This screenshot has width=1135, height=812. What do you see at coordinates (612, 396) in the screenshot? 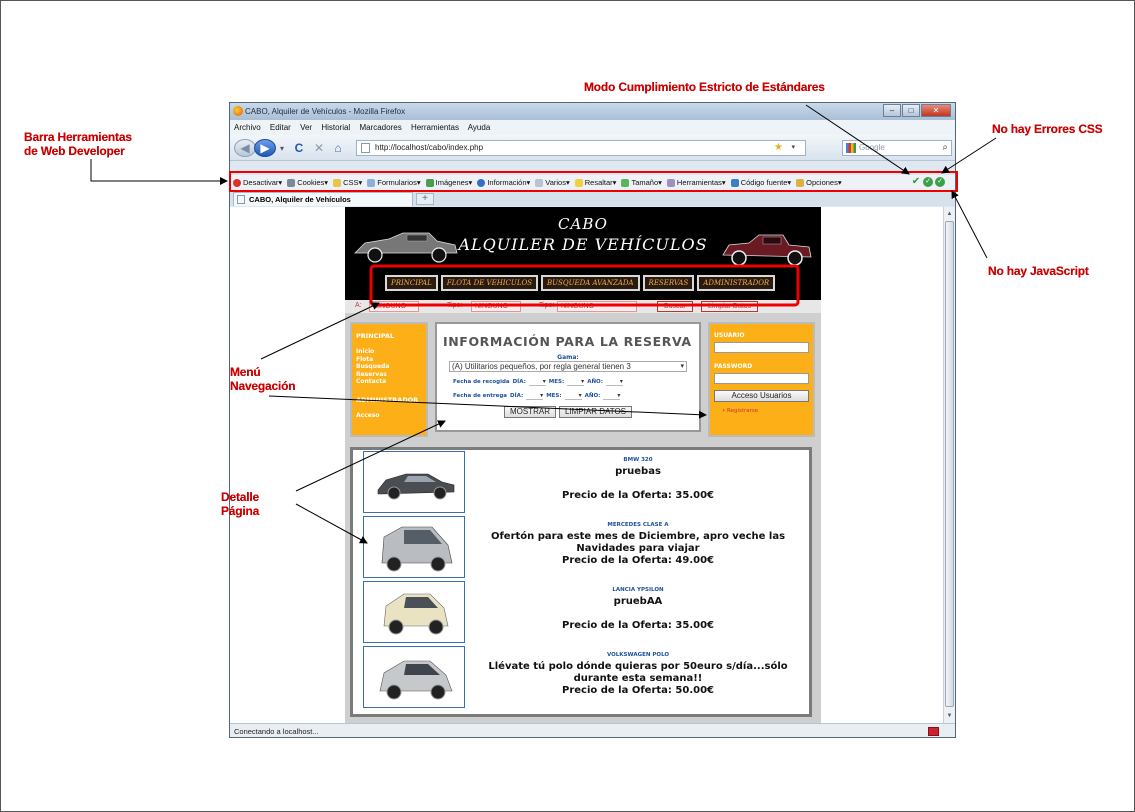
I see `return-year-select: ▾` at bounding box center [612, 396].